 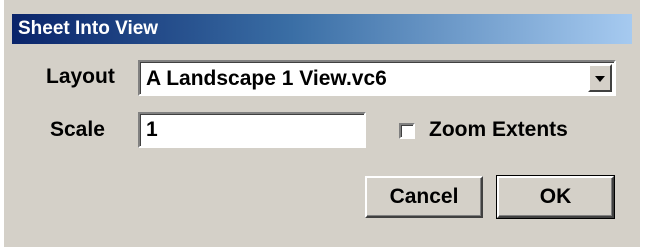 What do you see at coordinates (252, 130) in the screenshot?
I see `scale-input: 1` at bounding box center [252, 130].